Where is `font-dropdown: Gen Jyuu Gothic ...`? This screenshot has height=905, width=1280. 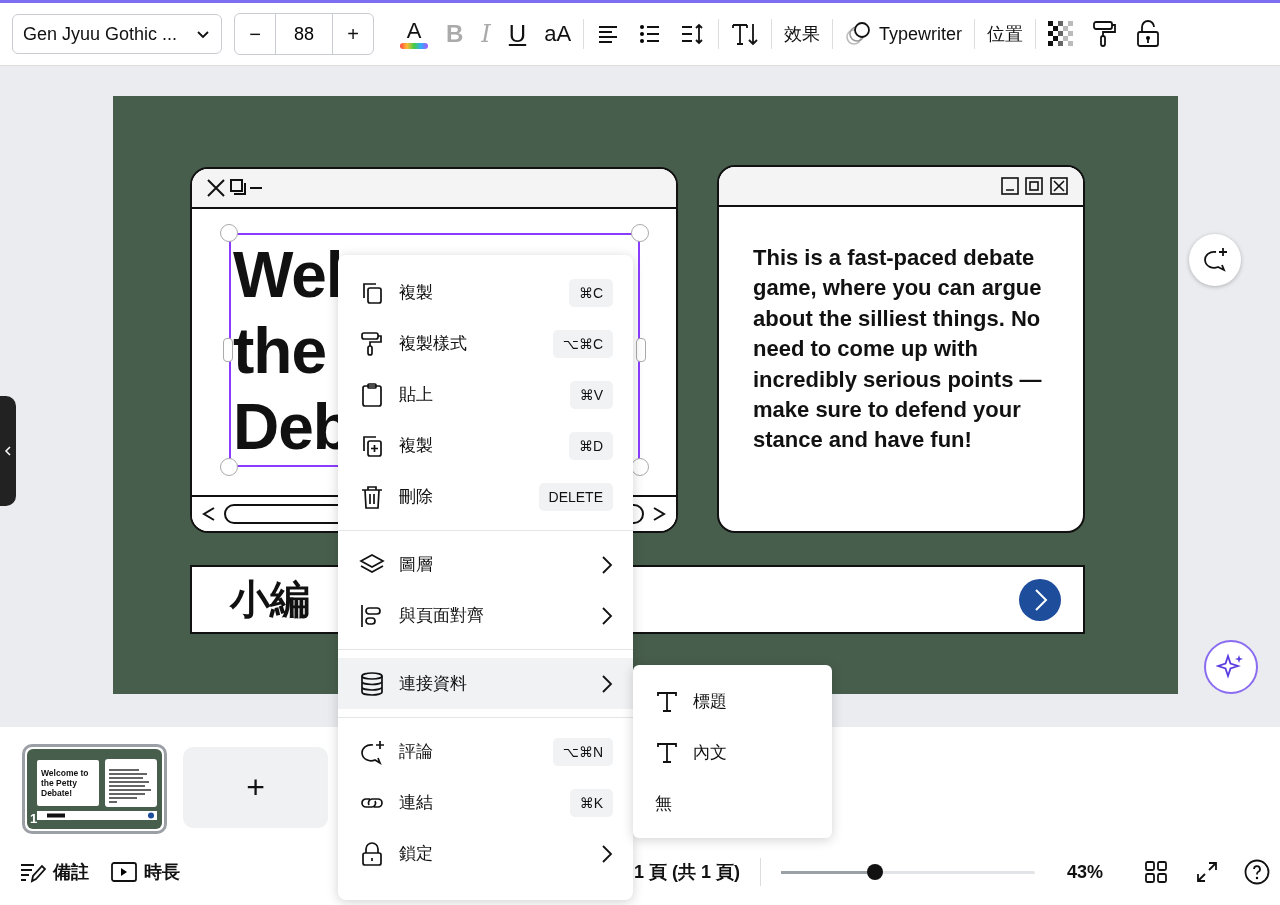 font-dropdown: Gen Jyuu Gothic ... is located at coordinates (117, 34).